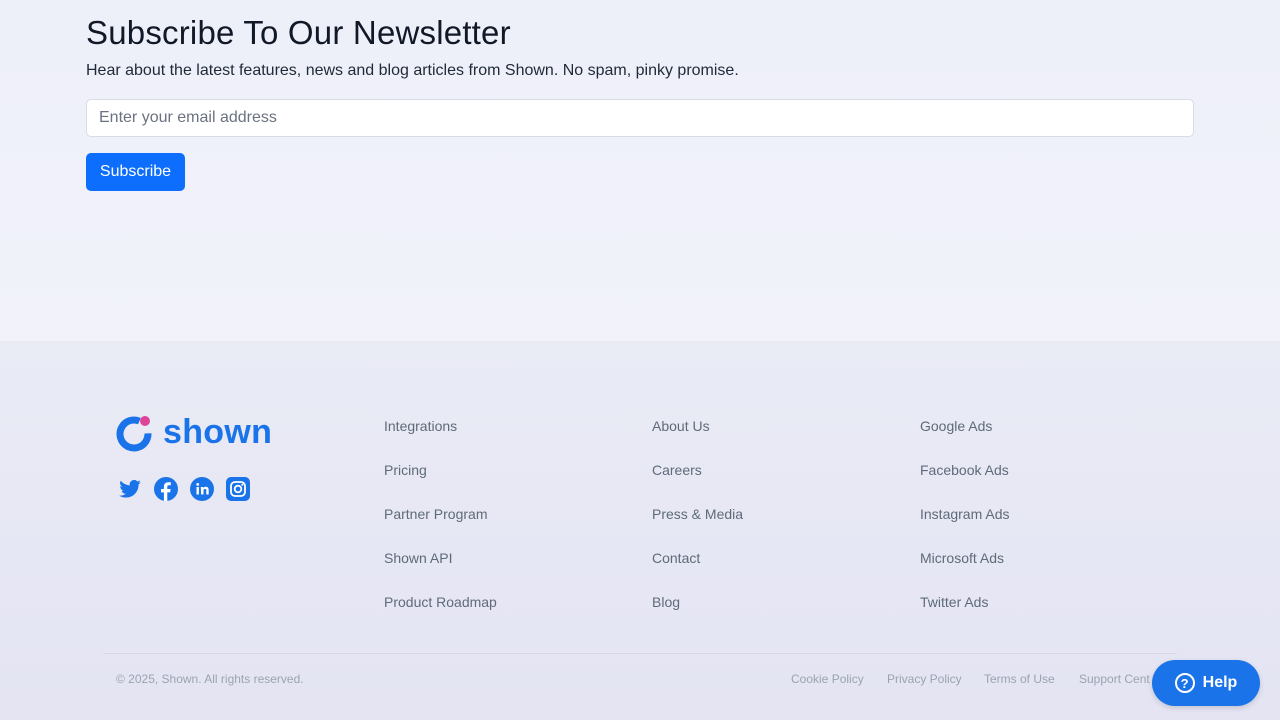  Describe the element at coordinates (166, 489) in the screenshot. I see `facebook-icon` at that location.